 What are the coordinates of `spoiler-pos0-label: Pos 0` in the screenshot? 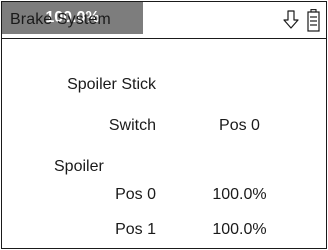 It's located at (135, 194).